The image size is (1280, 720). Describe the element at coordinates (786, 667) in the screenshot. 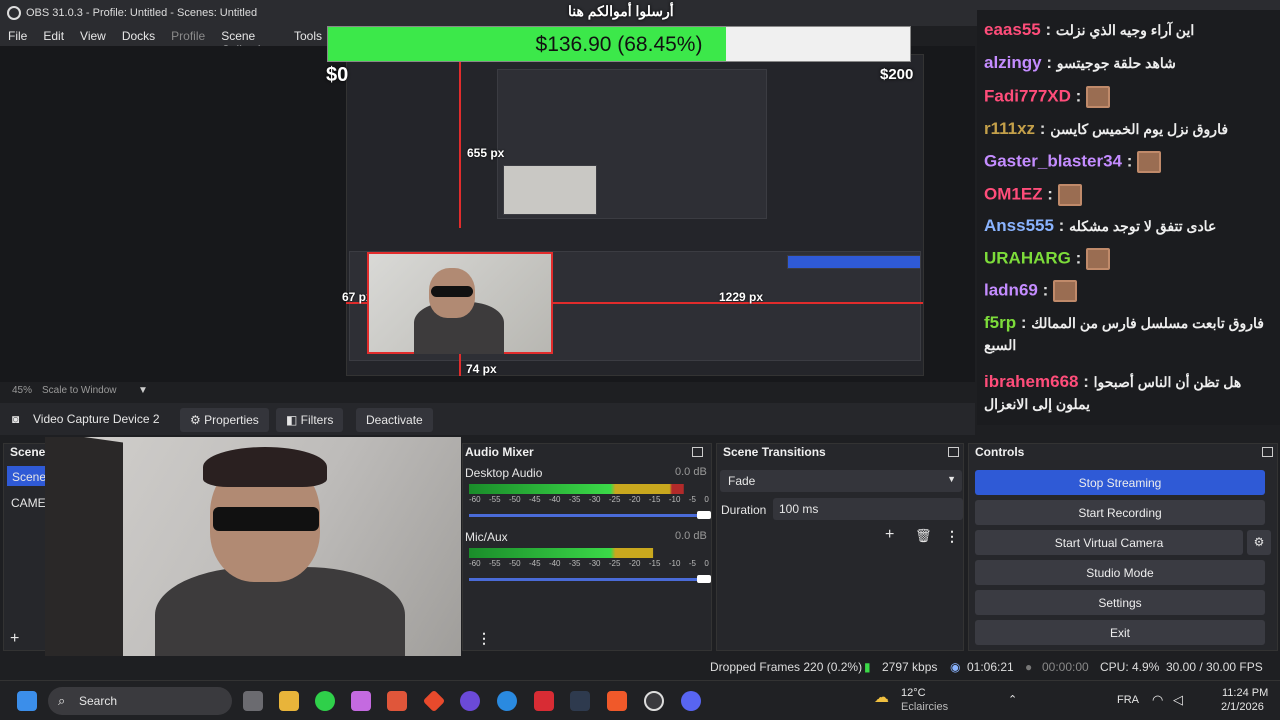

I see `dropped-frames: Dropped Frames 220 (0.2%)` at that location.